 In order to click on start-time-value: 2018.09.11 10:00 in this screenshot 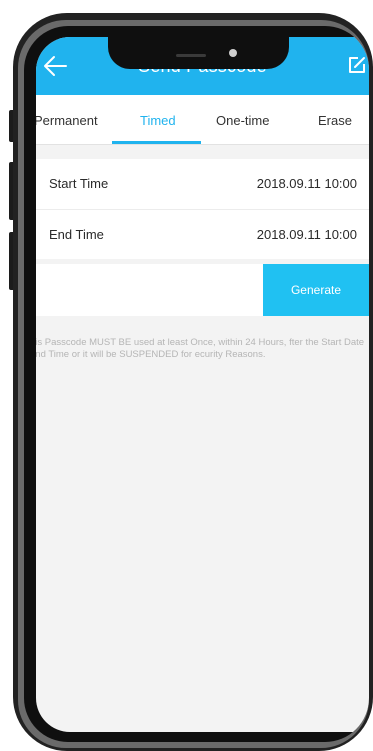, I will do `click(307, 183)`.